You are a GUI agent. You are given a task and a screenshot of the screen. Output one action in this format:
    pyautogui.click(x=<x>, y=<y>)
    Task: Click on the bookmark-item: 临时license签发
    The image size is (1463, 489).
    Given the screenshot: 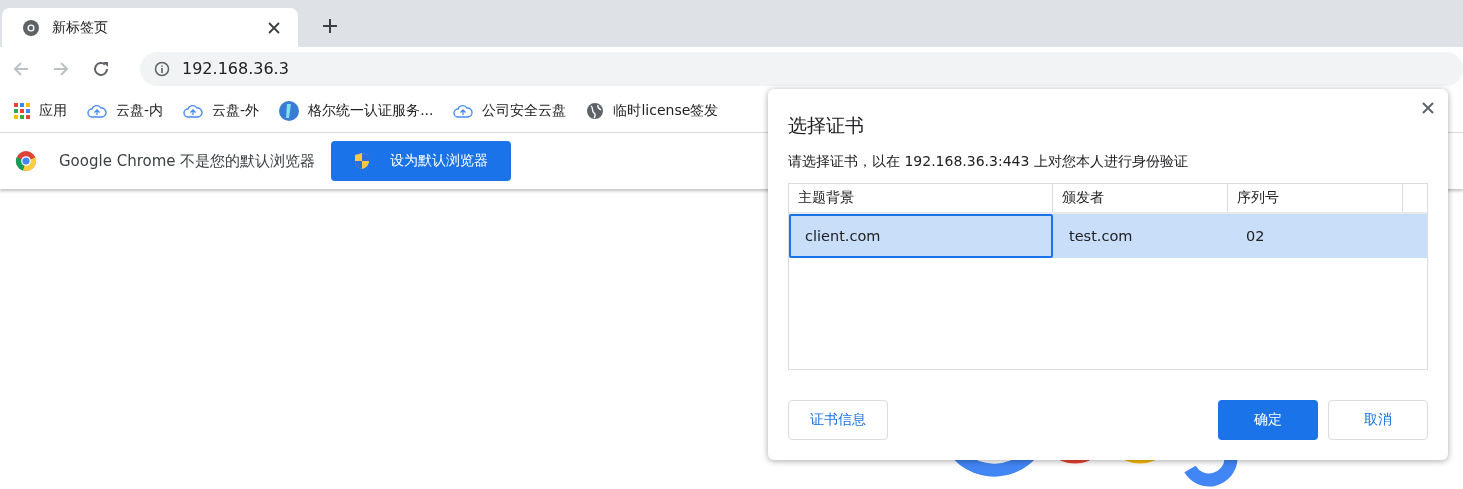 What is the action you would take?
    pyautogui.click(x=652, y=111)
    